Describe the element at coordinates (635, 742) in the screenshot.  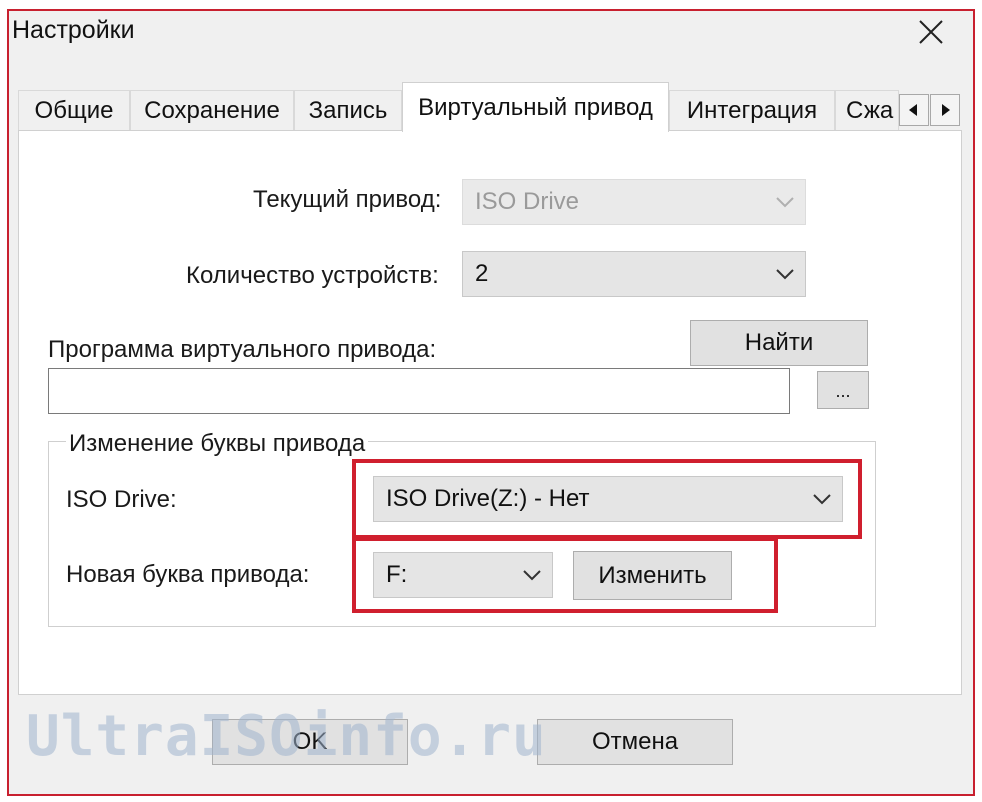
I see `cancel-button: Отмена` at that location.